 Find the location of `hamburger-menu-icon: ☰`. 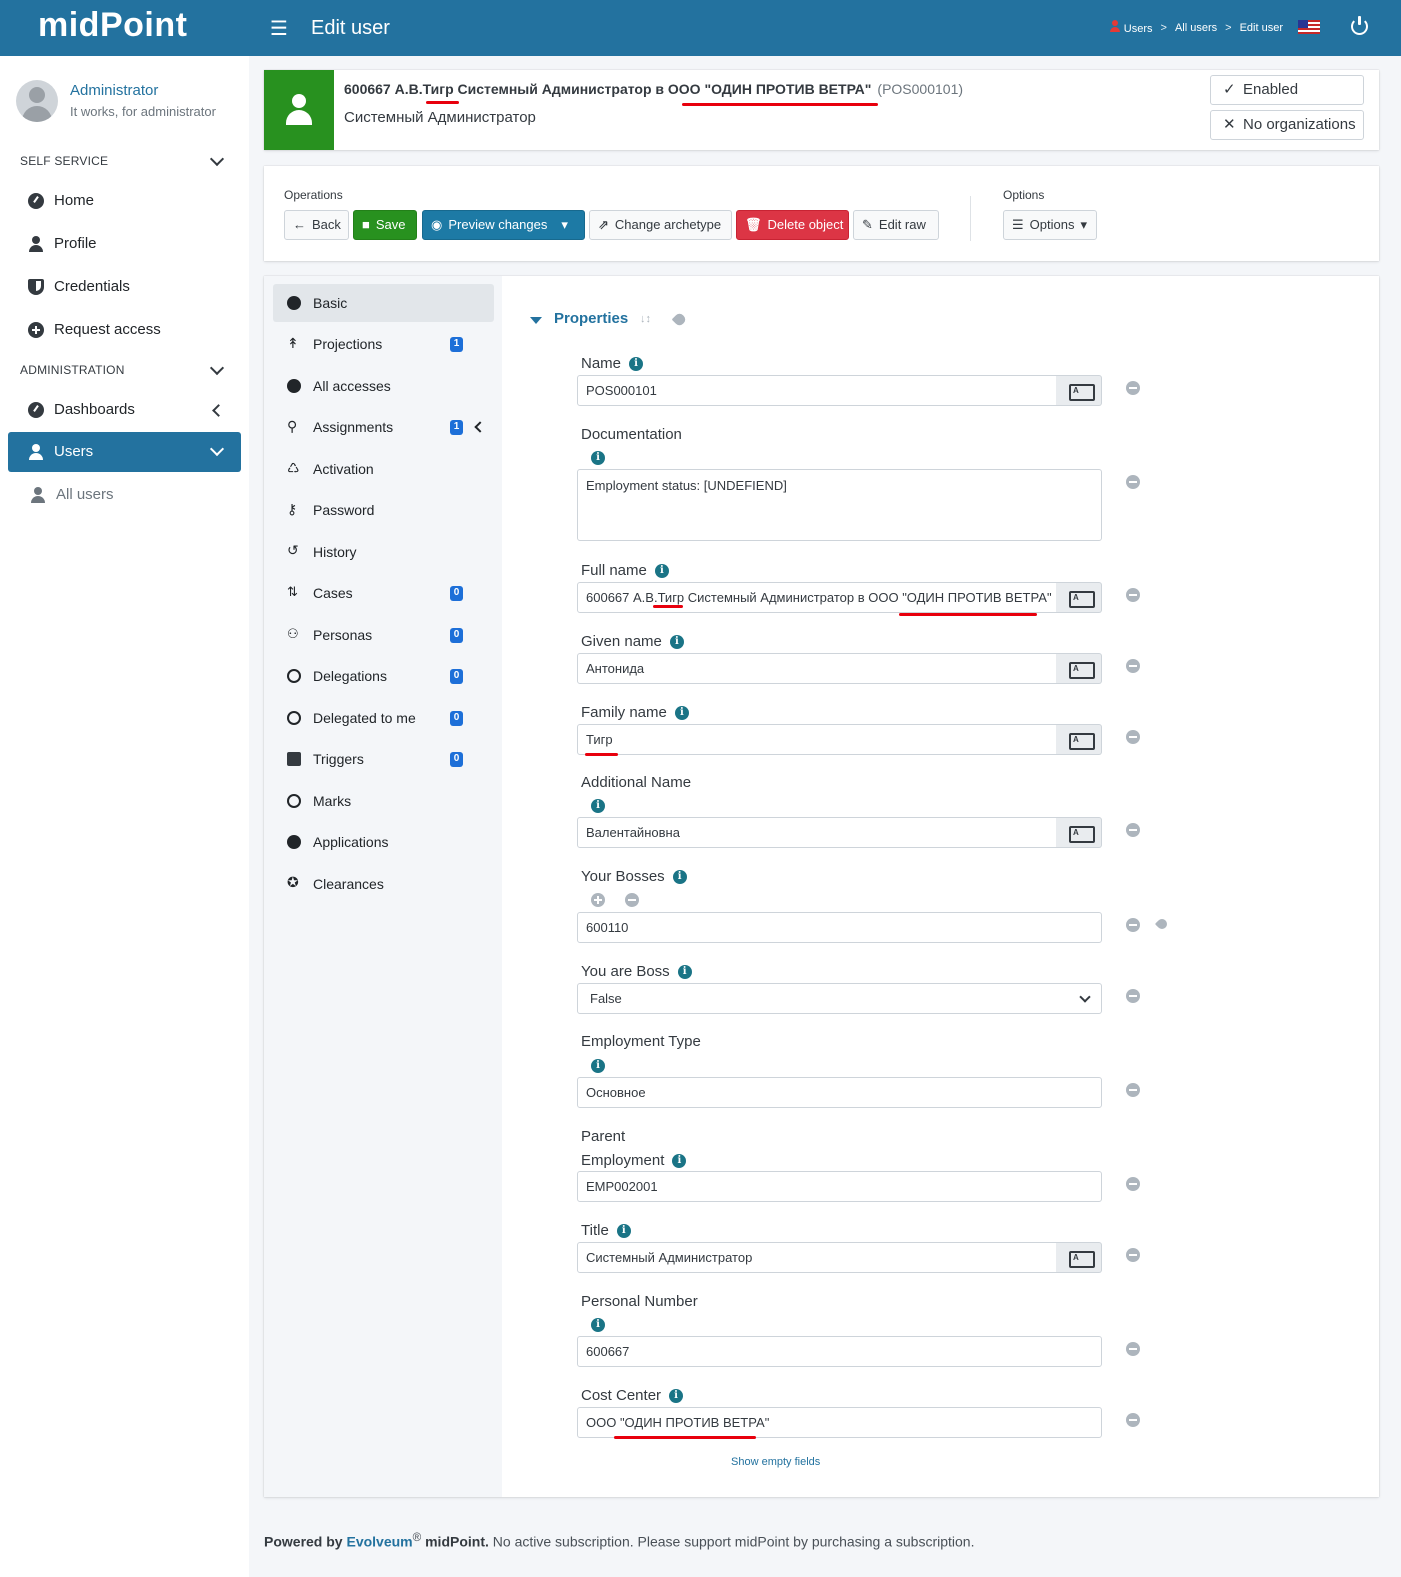

hamburger-menu-icon: ☰ is located at coordinates (279, 28).